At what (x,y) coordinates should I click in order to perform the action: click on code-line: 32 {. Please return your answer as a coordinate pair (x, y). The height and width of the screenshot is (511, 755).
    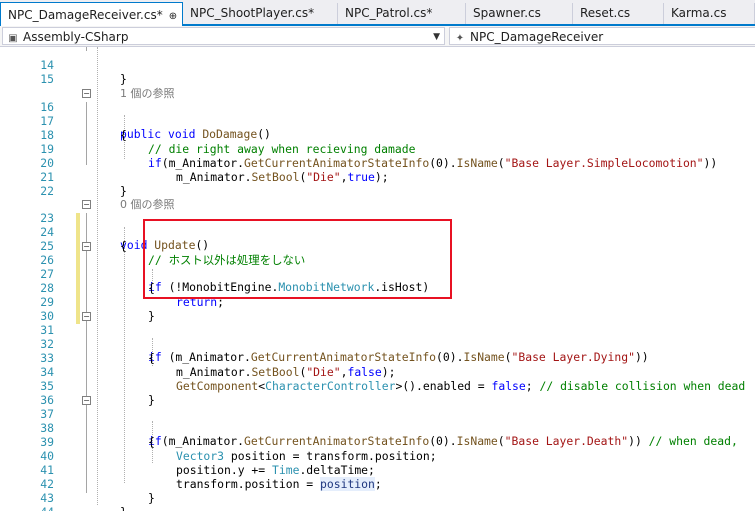
    Looking at the image, I should click on (377, 344).